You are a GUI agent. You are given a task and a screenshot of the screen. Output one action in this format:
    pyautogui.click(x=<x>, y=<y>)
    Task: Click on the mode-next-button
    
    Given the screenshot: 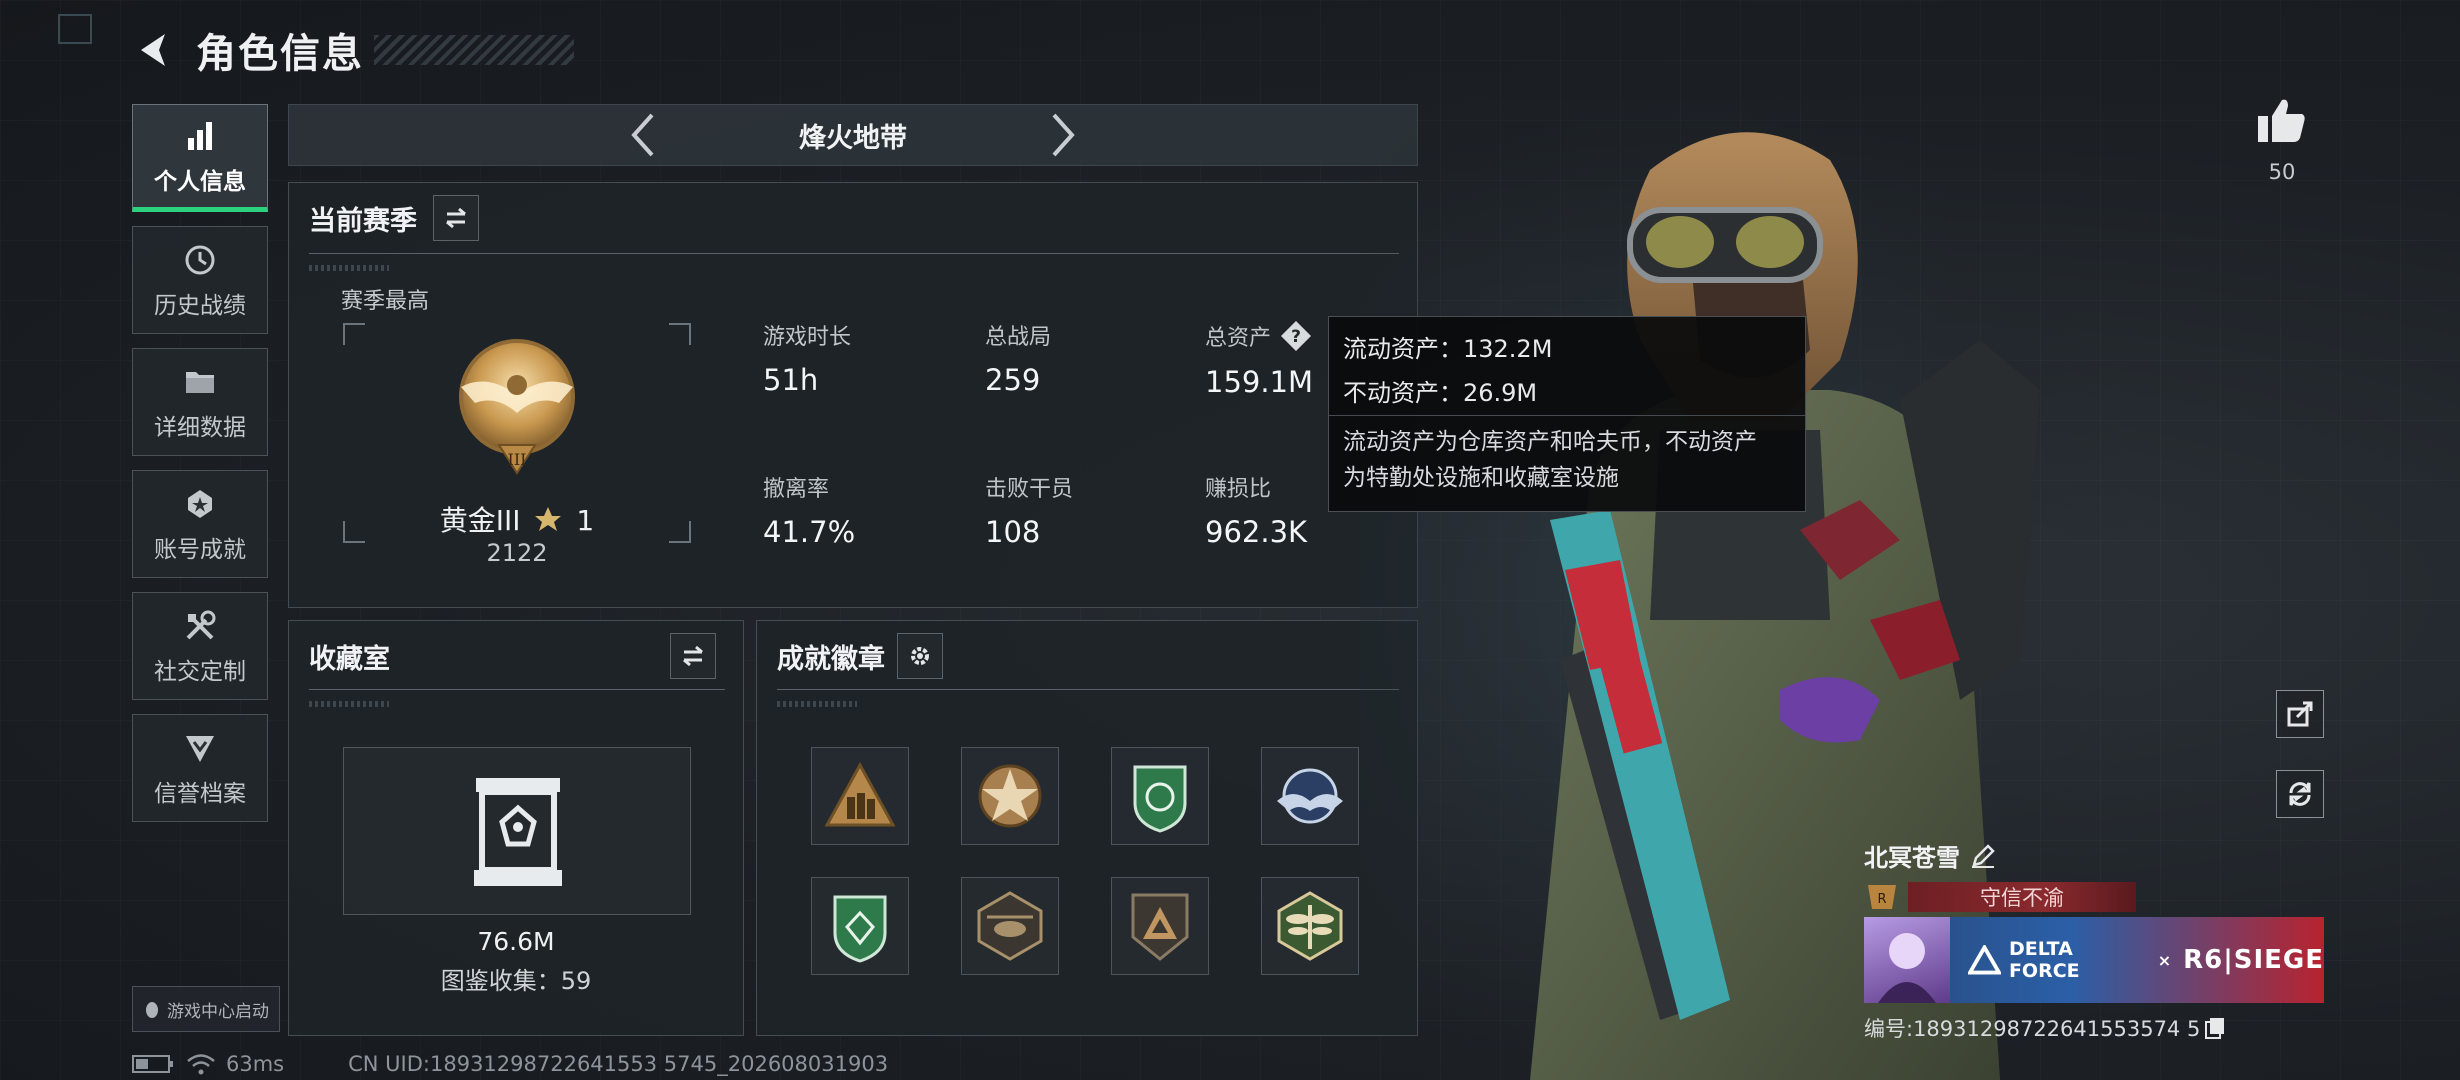 What is the action you would take?
    pyautogui.click(x=1063, y=135)
    